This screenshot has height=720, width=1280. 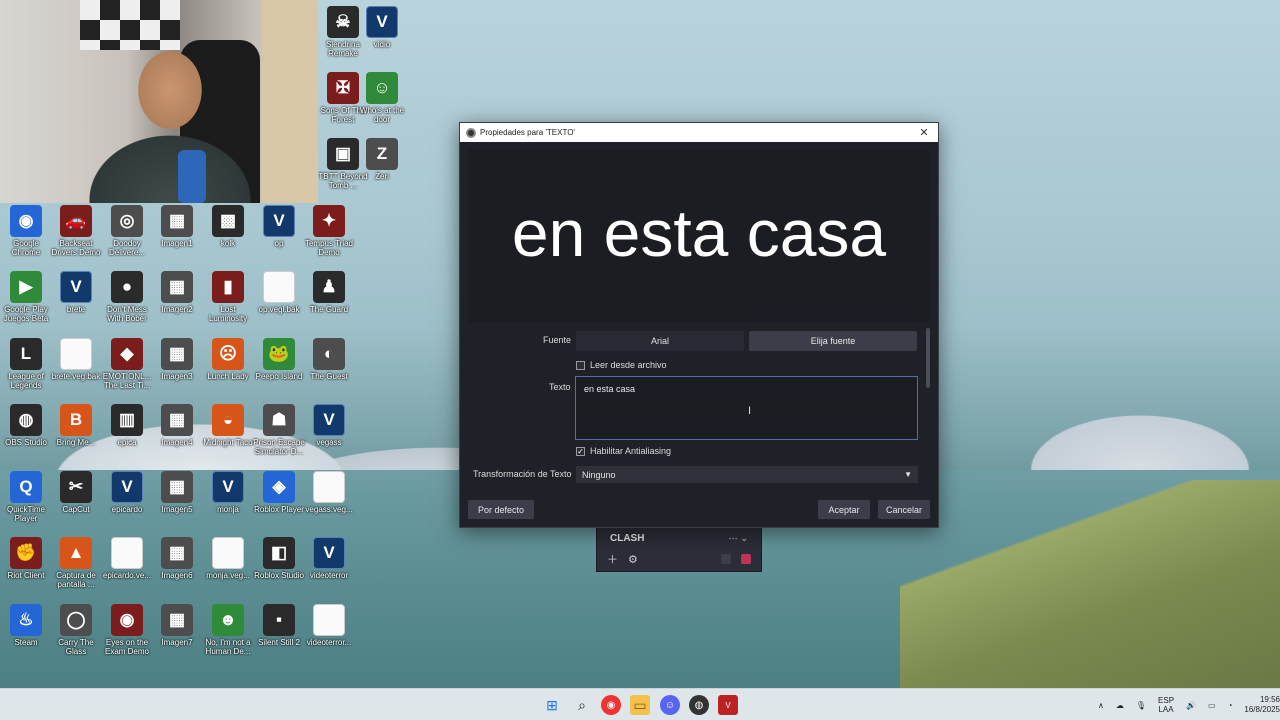 What do you see at coordinates (279, 492) in the screenshot?
I see `desktop-icon: ◈ Roblox Player` at bounding box center [279, 492].